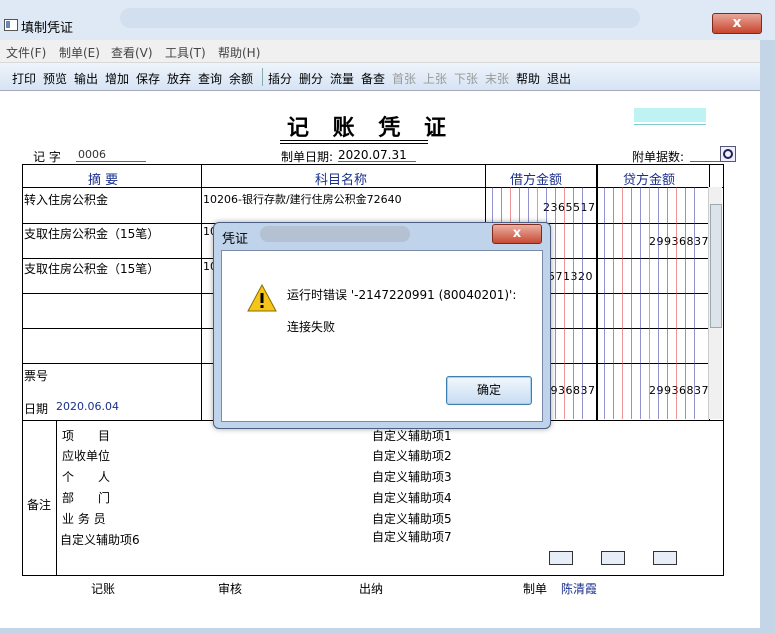 Image resolution: width=775 pixels, height=633 pixels. Describe the element at coordinates (354, 142) in the screenshot. I see `voucher-title-underline` at that location.